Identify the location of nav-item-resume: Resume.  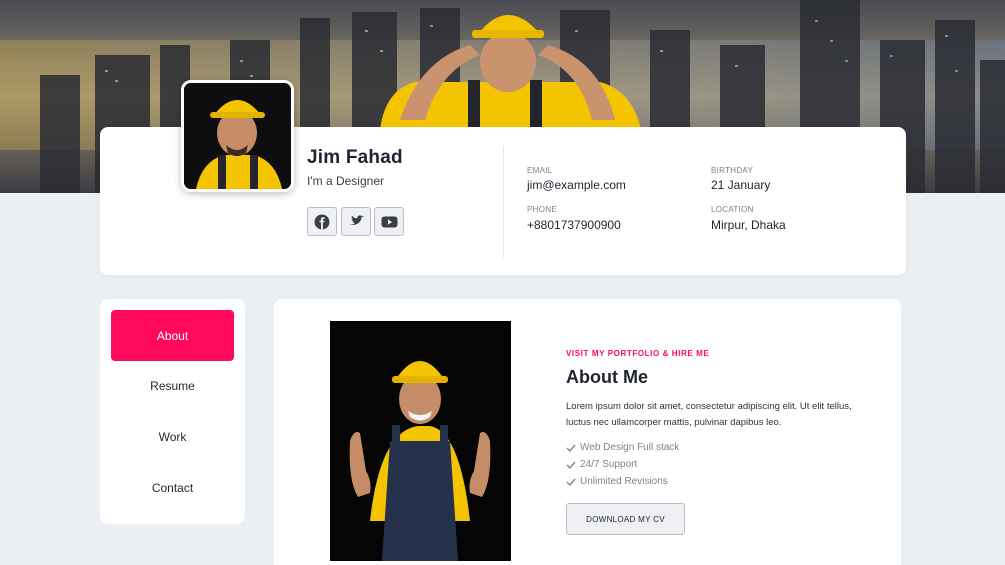
(172, 385).